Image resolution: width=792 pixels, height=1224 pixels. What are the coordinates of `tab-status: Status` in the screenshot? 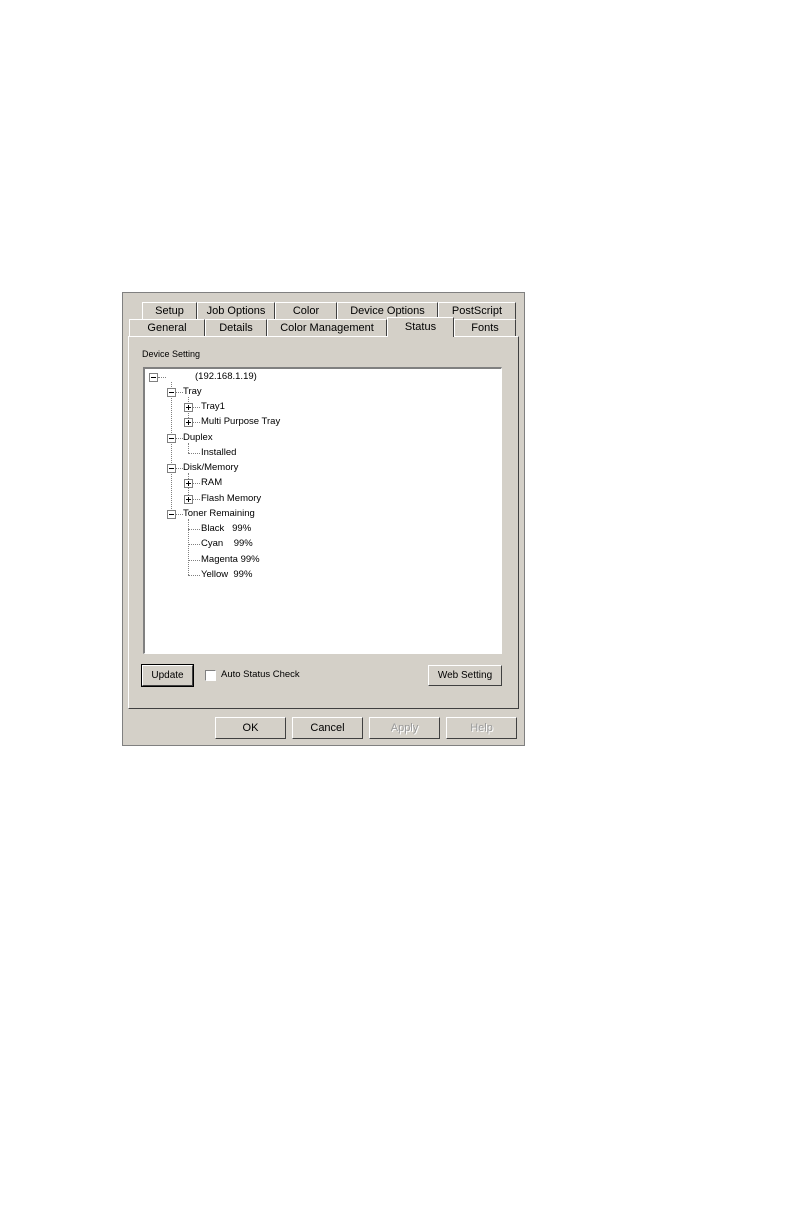 It's located at (420, 327).